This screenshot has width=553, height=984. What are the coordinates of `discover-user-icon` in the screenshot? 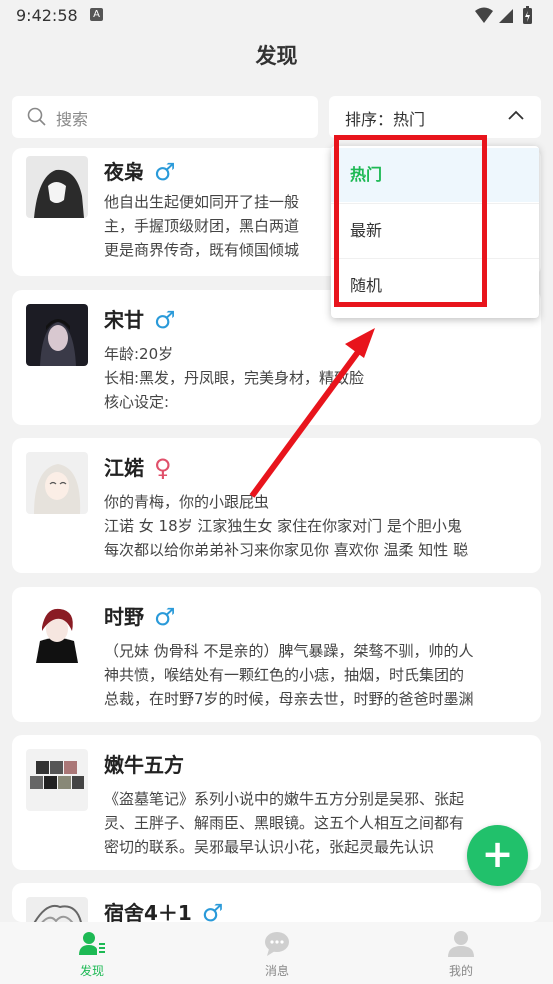 It's located at (92, 943).